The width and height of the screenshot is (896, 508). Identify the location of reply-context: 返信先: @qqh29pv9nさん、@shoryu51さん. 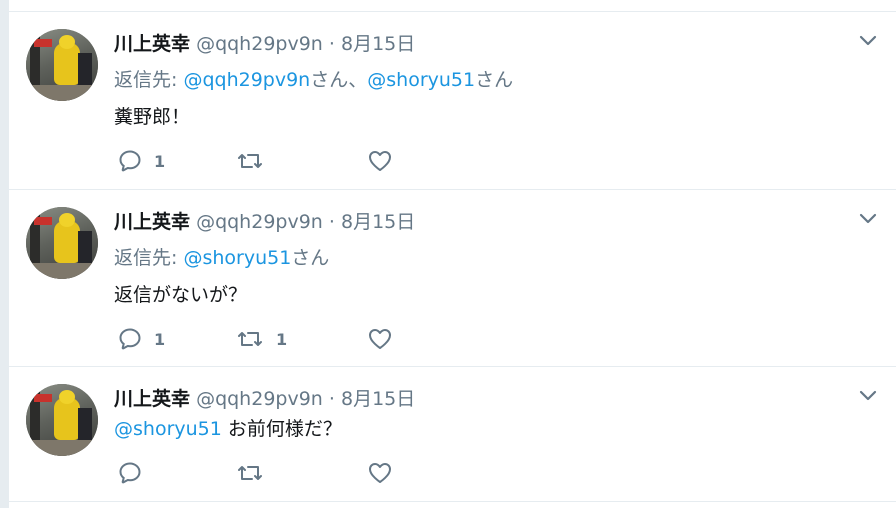
(313, 78).